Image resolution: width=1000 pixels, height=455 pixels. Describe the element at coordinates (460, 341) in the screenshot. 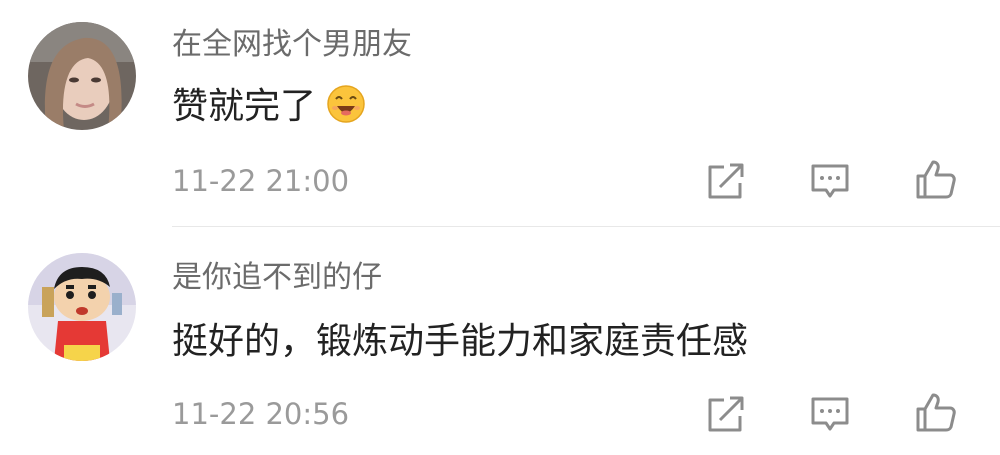

I see `comment-content: 挺好的，锻炼动手能力和家庭责任感` at that location.